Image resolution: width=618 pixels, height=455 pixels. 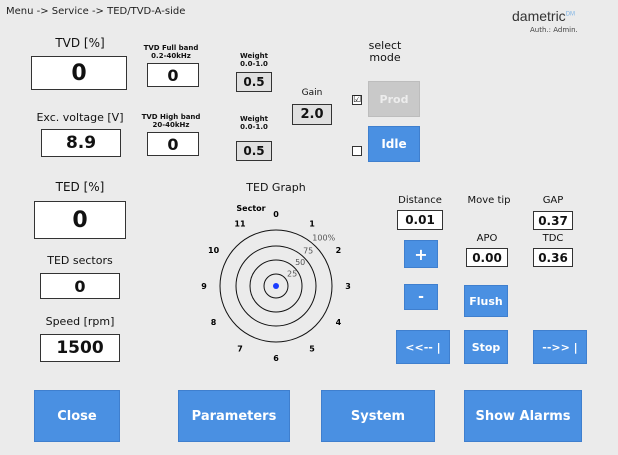 I want to click on tvd-high-band-value: 0, so click(x=173, y=144).